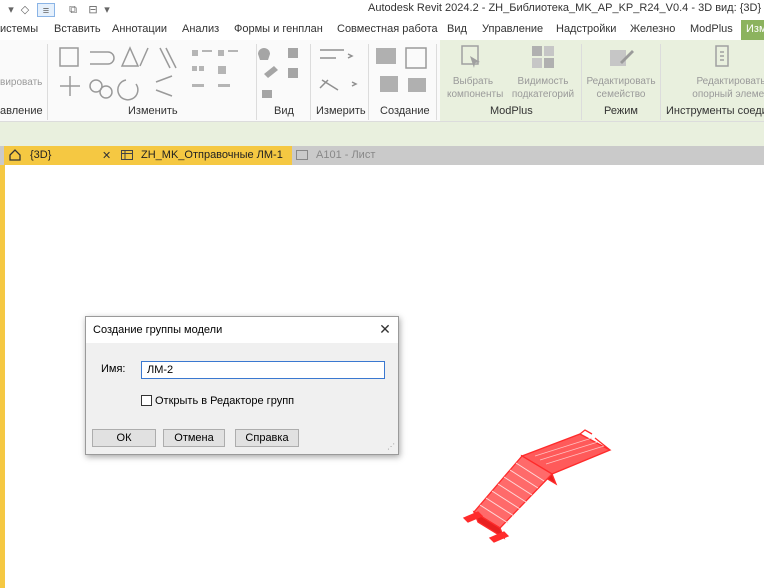  What do you see at coordinates (267, 438) in the screenshot?
I see `help-button: Справка` at bounding box center [267, 438].